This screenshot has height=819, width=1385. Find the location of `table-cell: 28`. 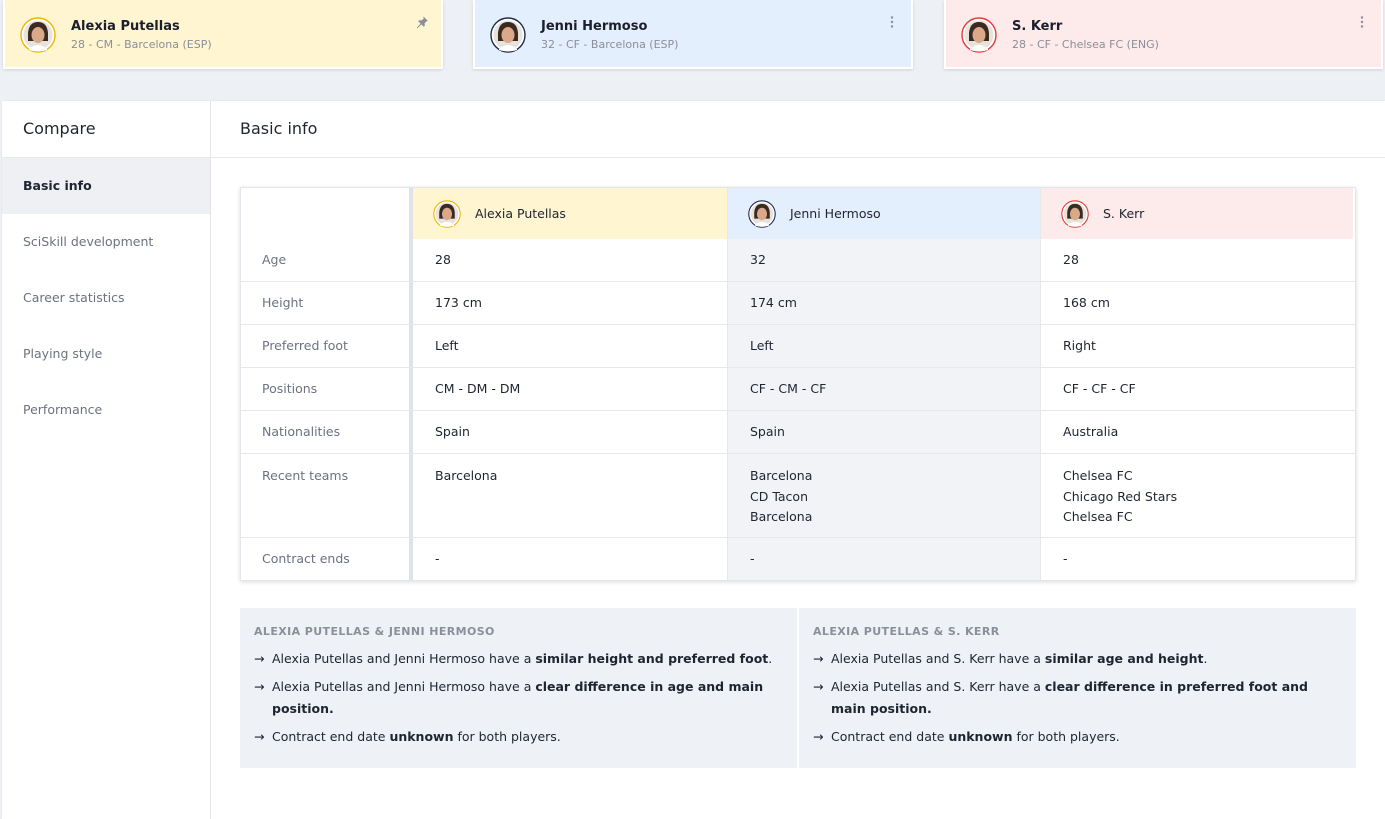

table-cell: 28 is located at coordinates (443, 259).